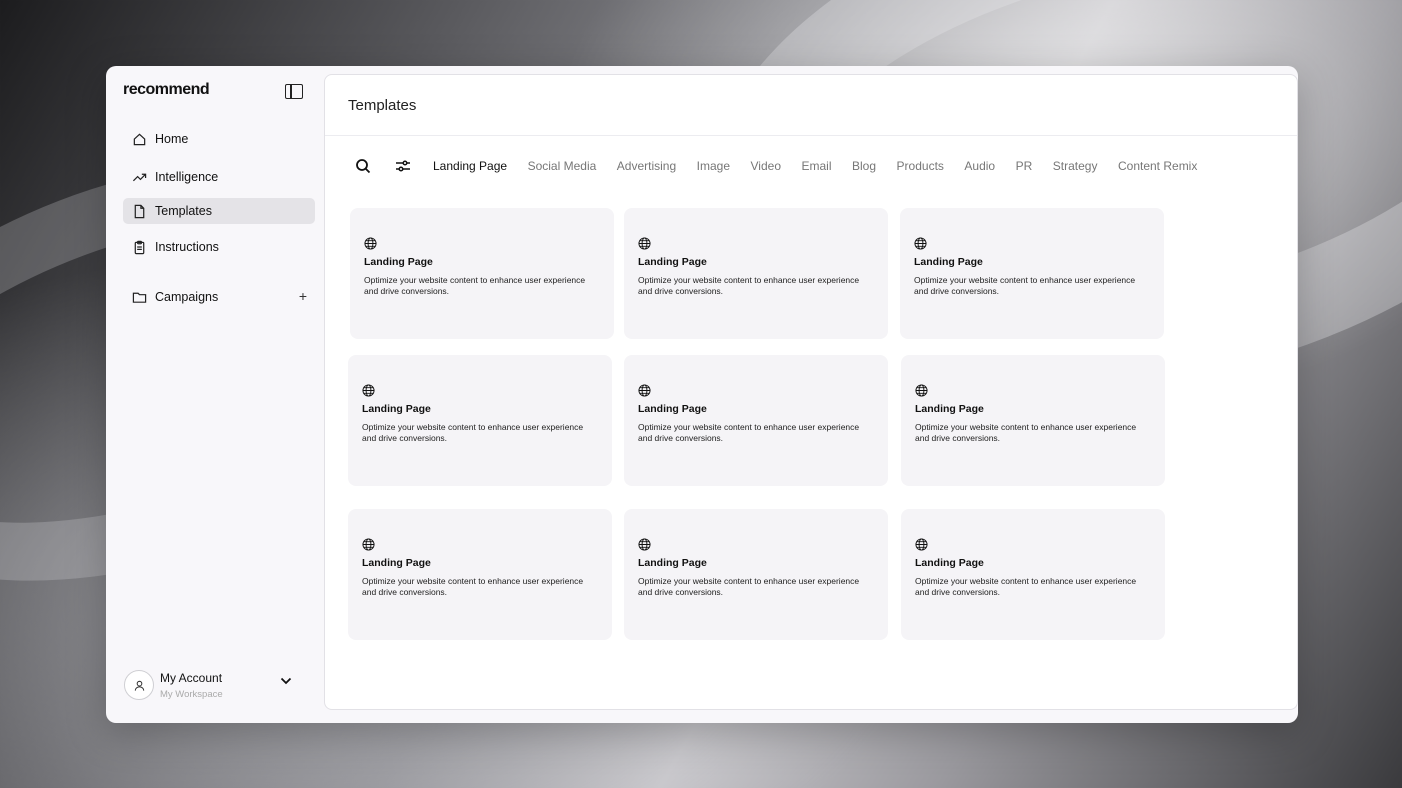 Image resolution: width=1402 pixels, height=788 pixels. What do you see at coordinates (382, 105) in the screenshot?
I see `page-title: Templates` at bounding box center [382, 105].